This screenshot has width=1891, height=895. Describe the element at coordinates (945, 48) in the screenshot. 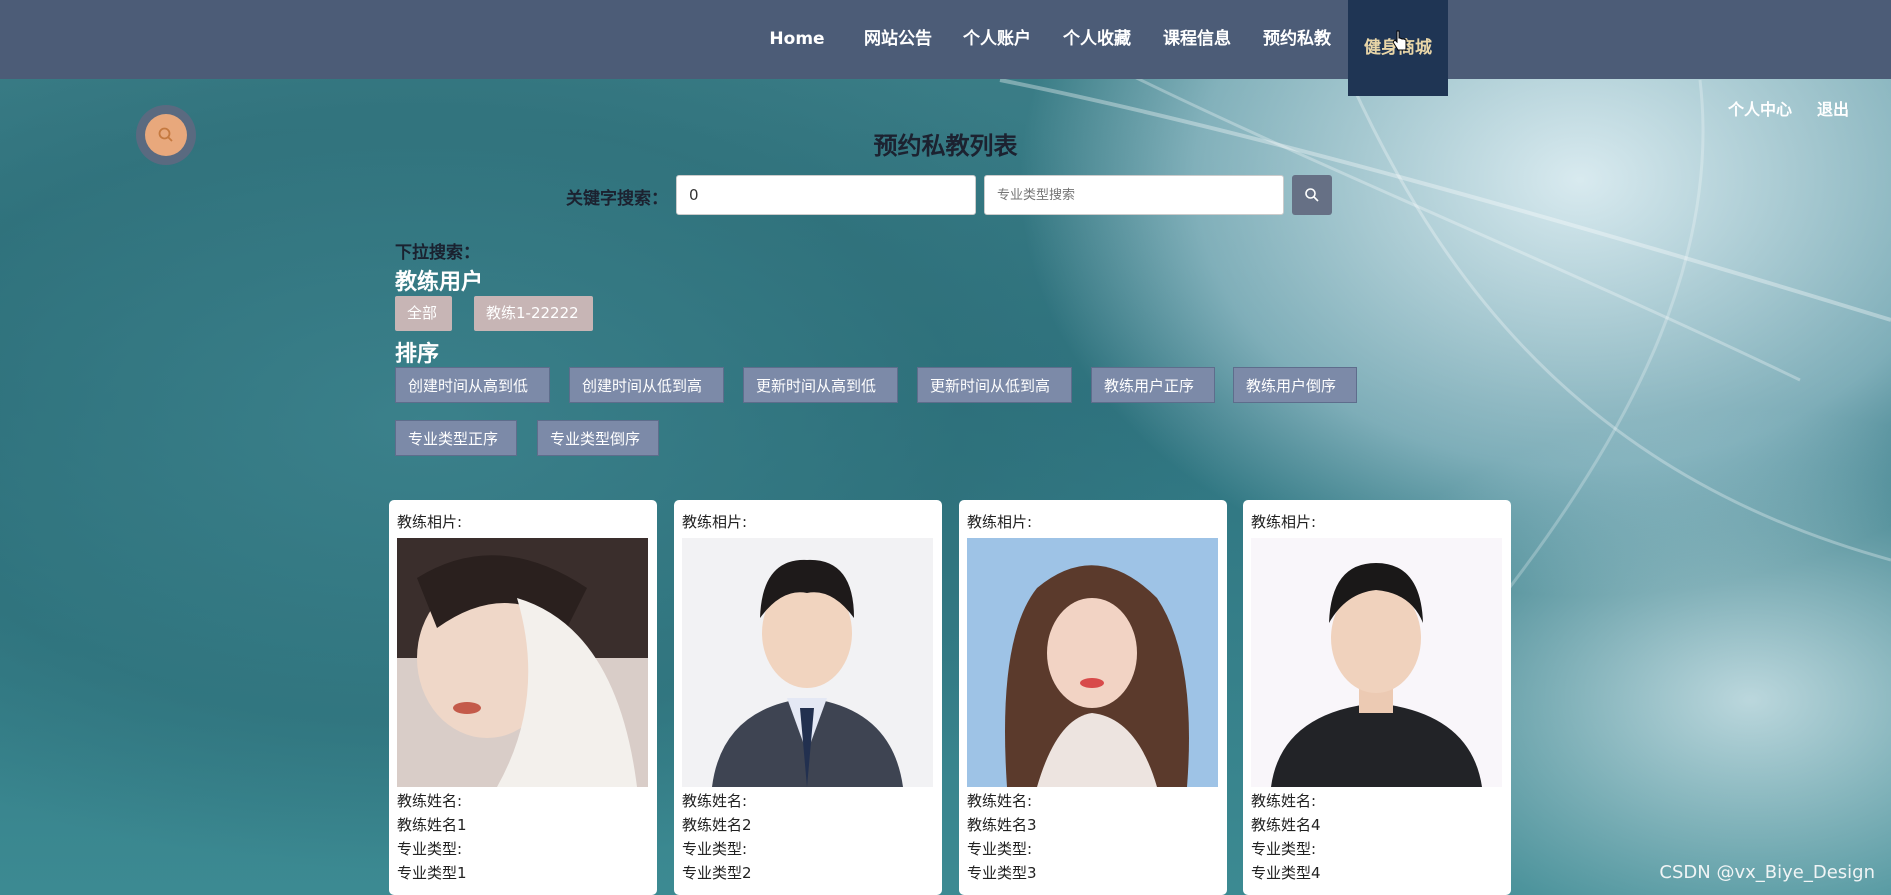

I see `top-navbar: Home 网站公告 个人账户 个人收藏 课程信息 预约私教 健身商城` at that location.